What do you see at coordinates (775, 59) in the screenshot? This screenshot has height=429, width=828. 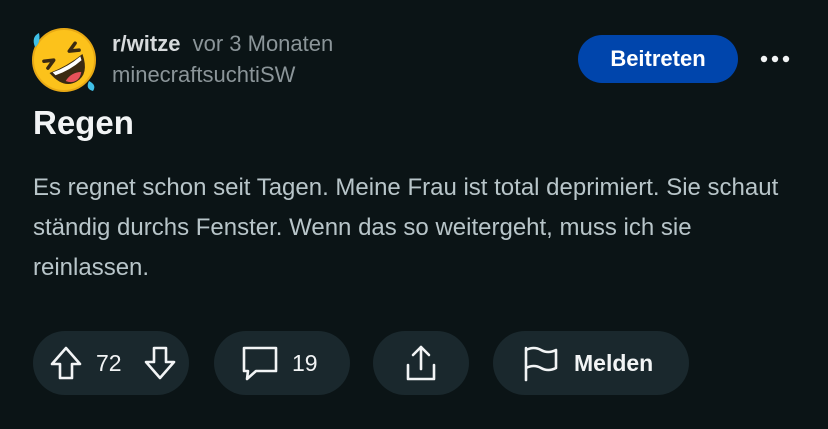 I see `more-options-icon` at bounding box center [775, 59].